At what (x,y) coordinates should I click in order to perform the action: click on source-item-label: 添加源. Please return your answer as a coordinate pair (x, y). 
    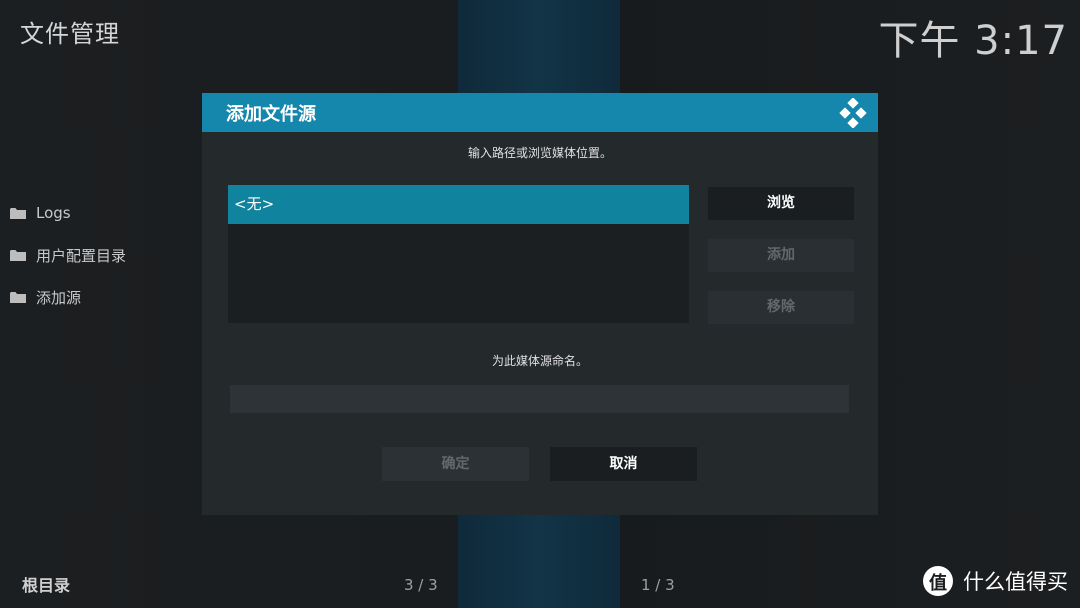
    Looking at the image, I should click on (59, 297).